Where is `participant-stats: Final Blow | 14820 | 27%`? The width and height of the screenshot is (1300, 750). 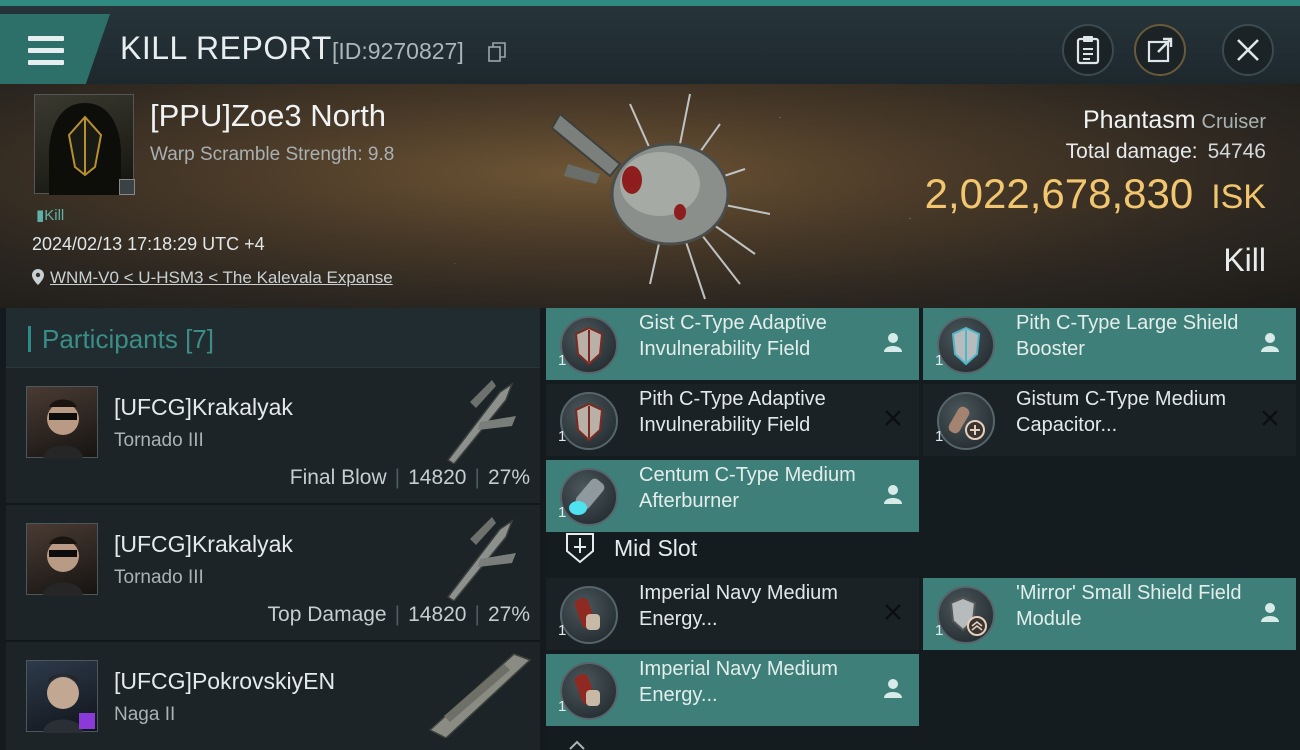
participant-stats: Final Blow | 14820 | 27% is located at coordinates (409, 477).